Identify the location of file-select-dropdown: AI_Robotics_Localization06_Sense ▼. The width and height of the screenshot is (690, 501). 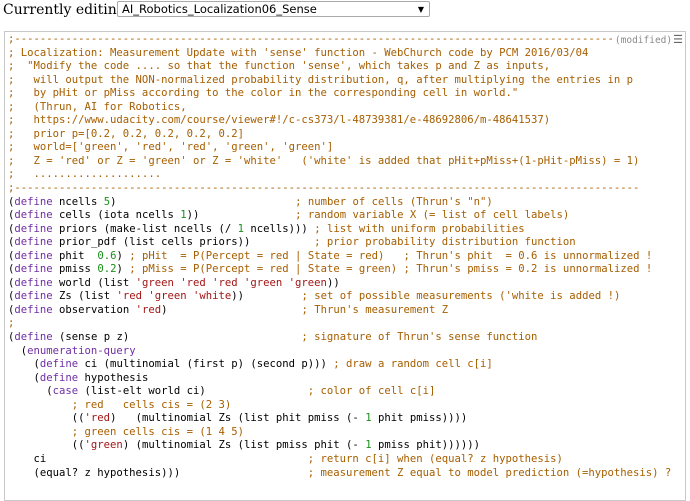
(273, 9).